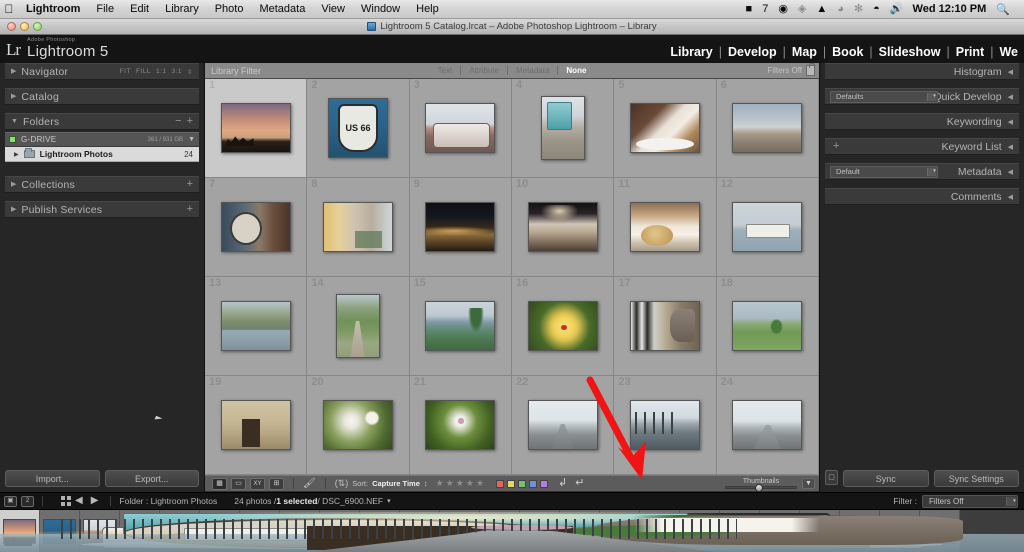 The height and width of the screenshot is (552, 1024). Describe the element at coordinates (1013, 97) in the screenshot. I see `quick-develop-twisty-icon: ◀` at that location.